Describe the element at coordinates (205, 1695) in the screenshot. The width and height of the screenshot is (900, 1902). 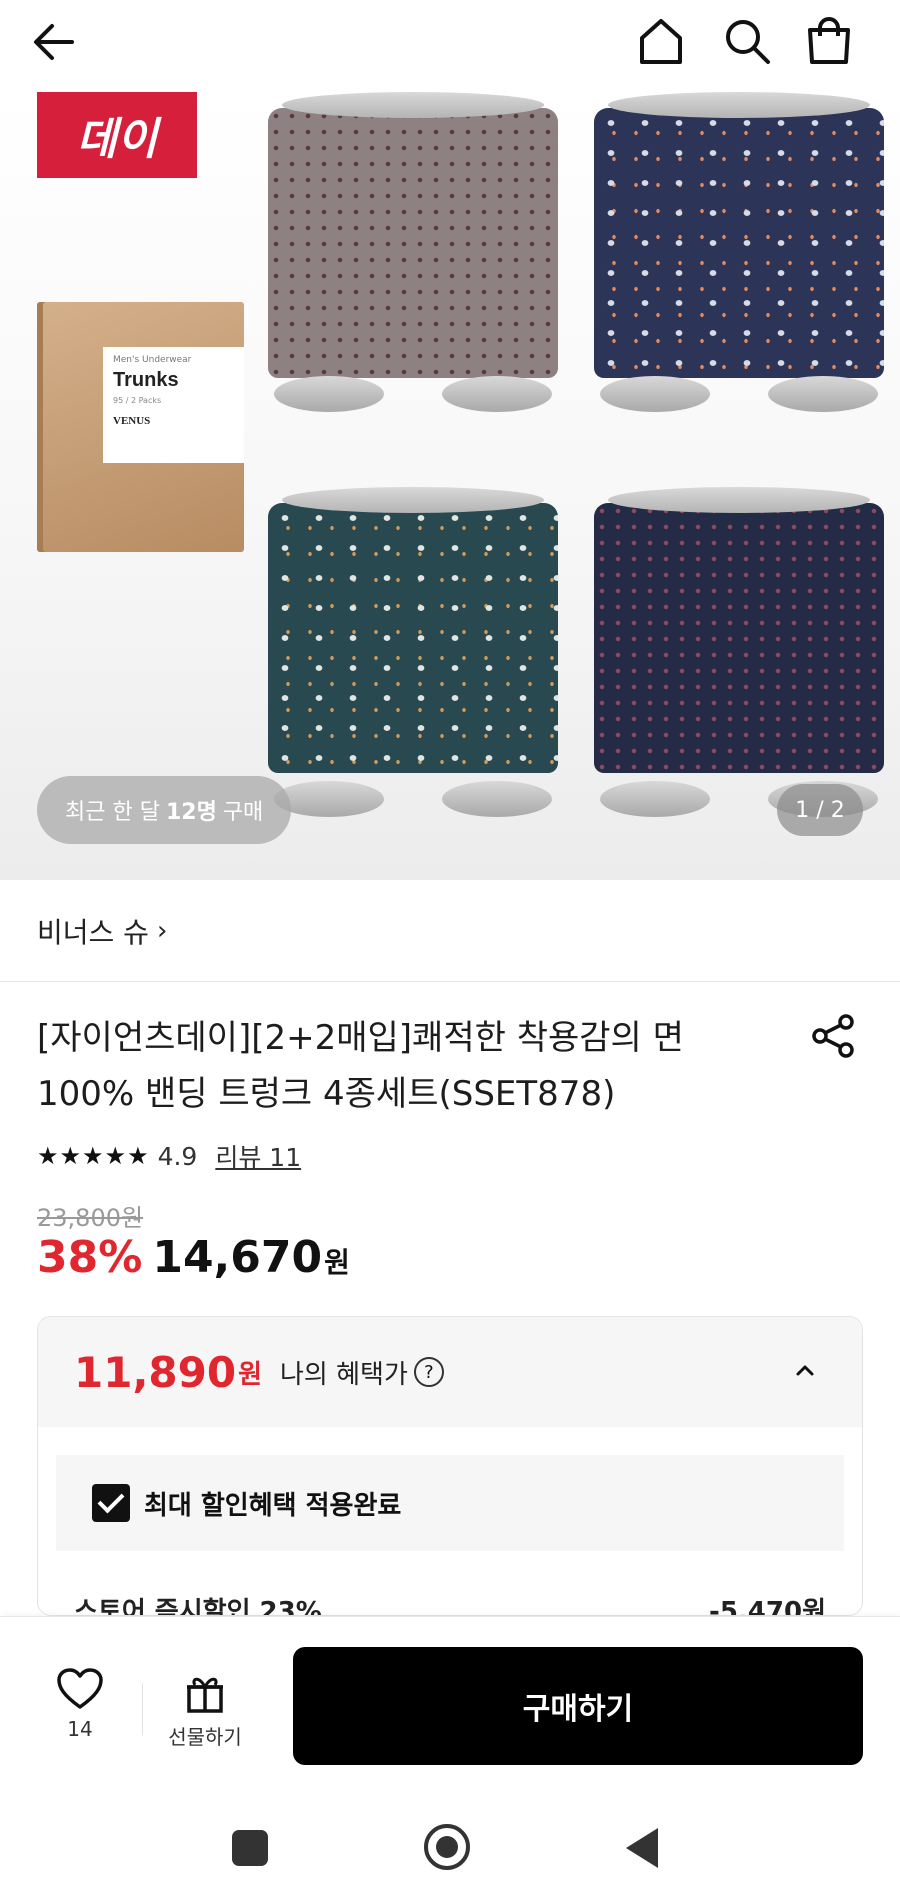
I see `gift-icon` at that location.